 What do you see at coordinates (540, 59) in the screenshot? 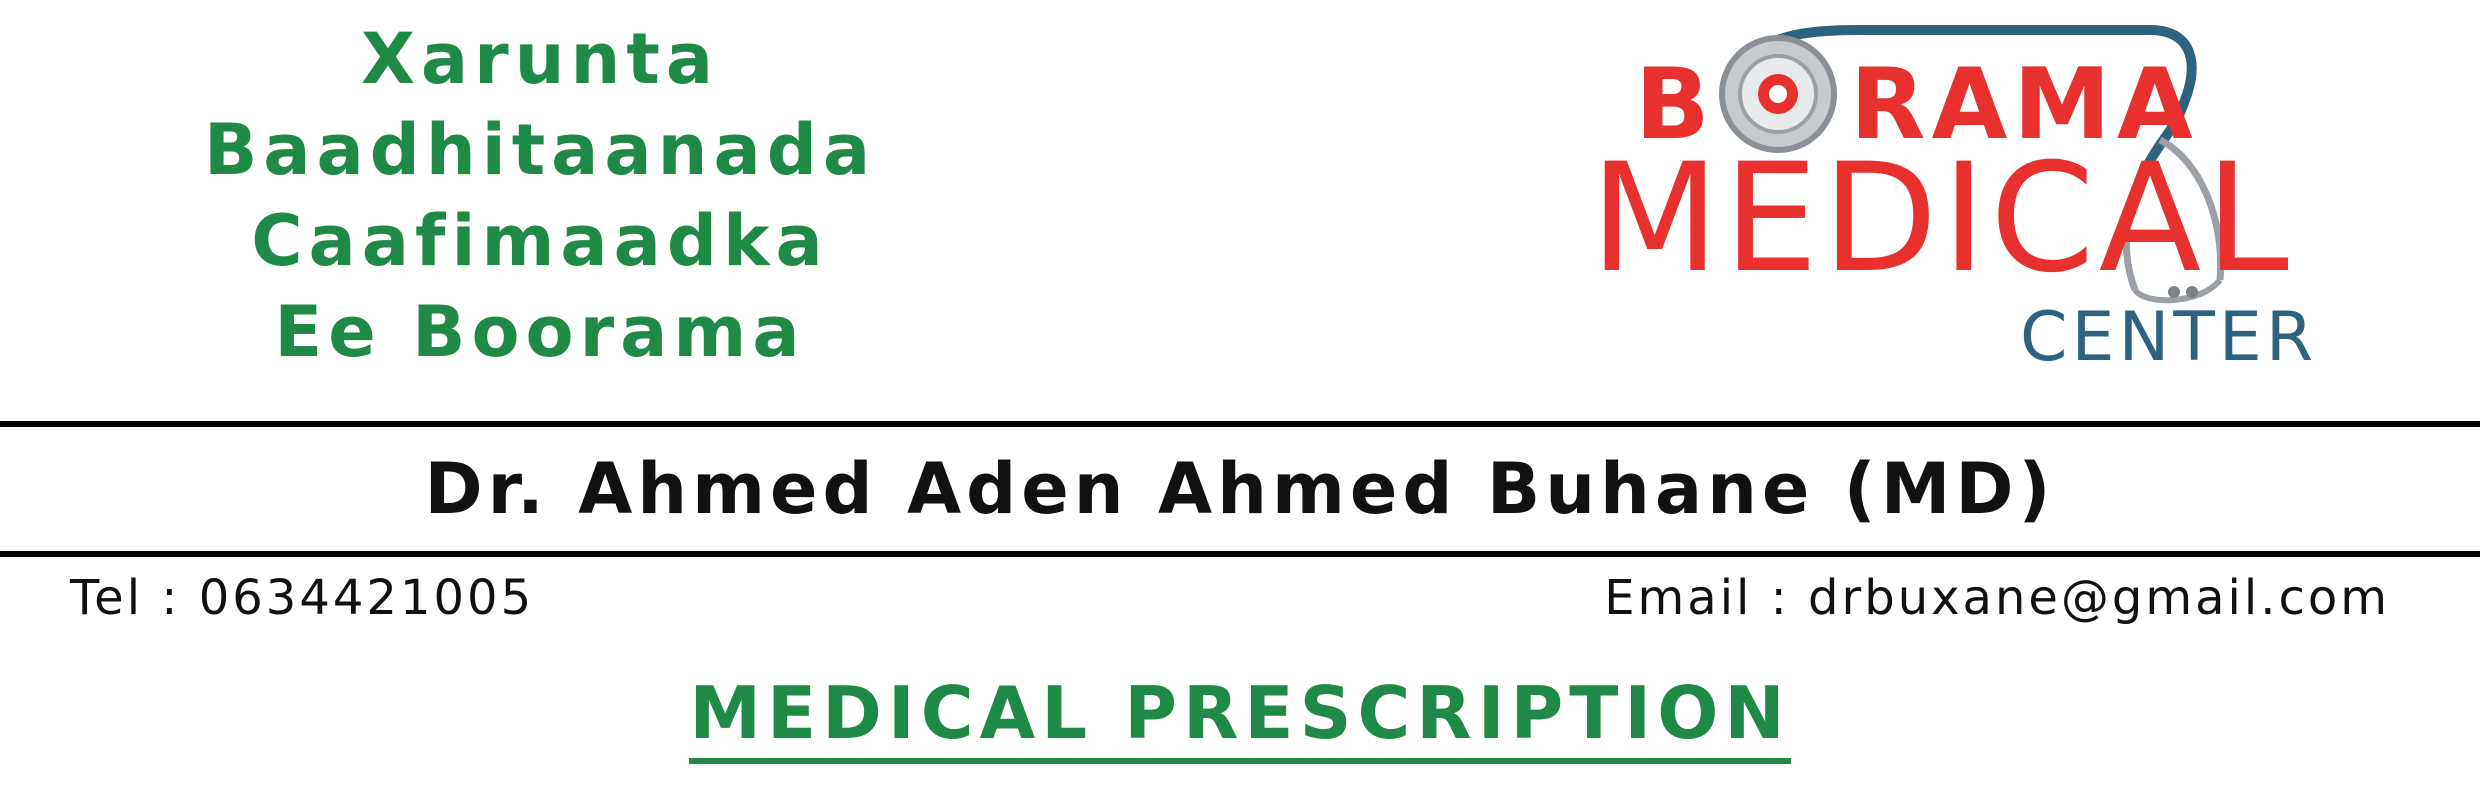
I see `somali-name-line-1: Xarunta` at bounding box center [540, 59].